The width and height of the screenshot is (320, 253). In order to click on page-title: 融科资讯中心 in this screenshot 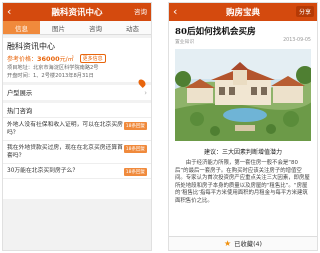, I will do `click(77, 13)`.